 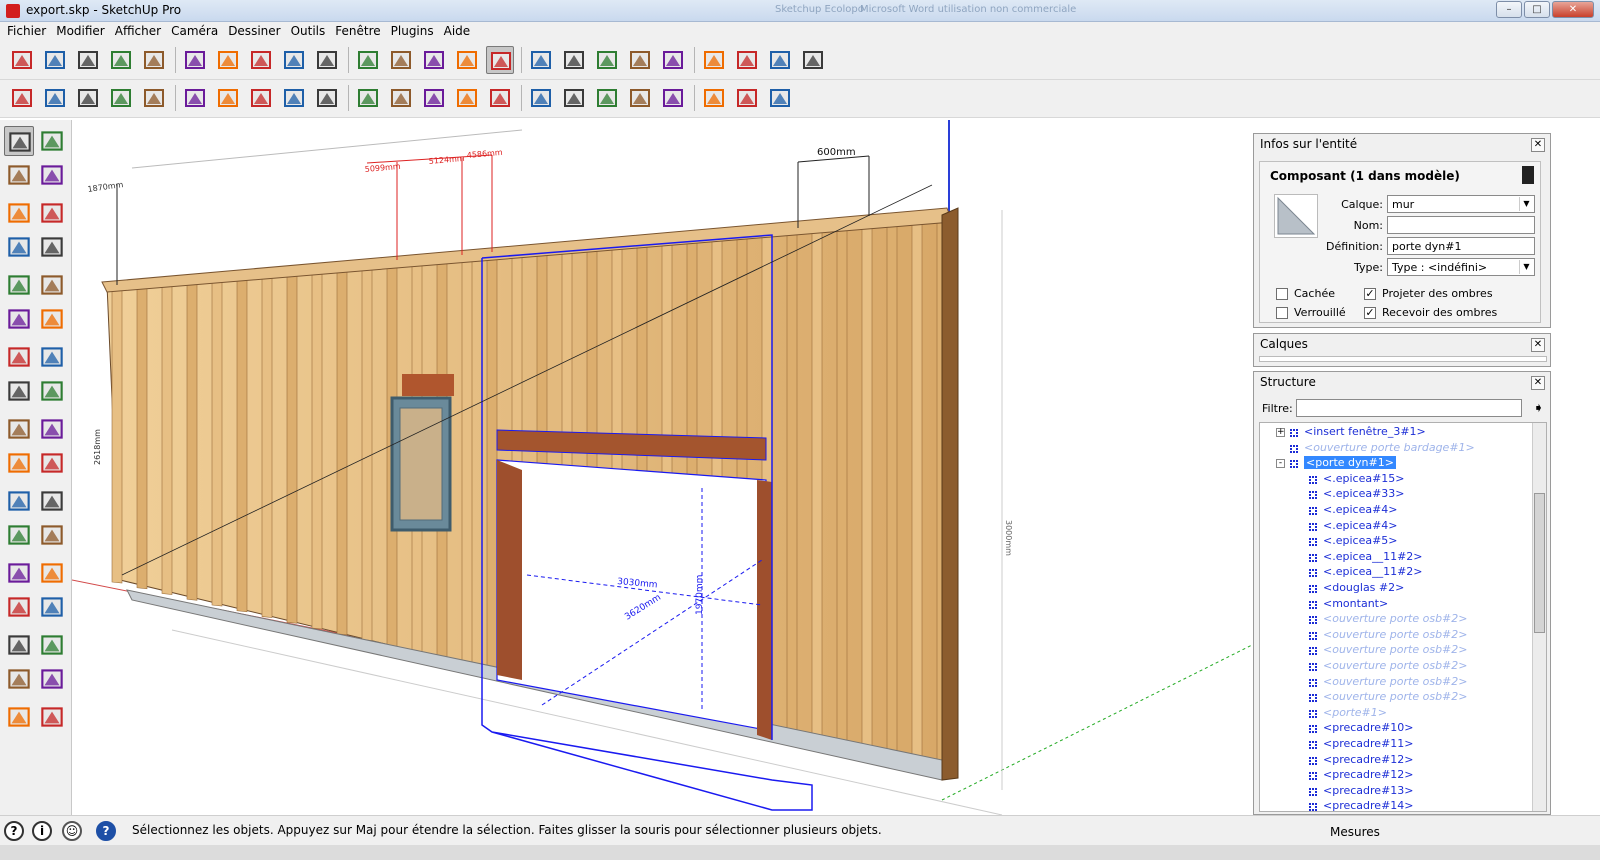 I want to click on cut-icon, so click(x=121, y=60).